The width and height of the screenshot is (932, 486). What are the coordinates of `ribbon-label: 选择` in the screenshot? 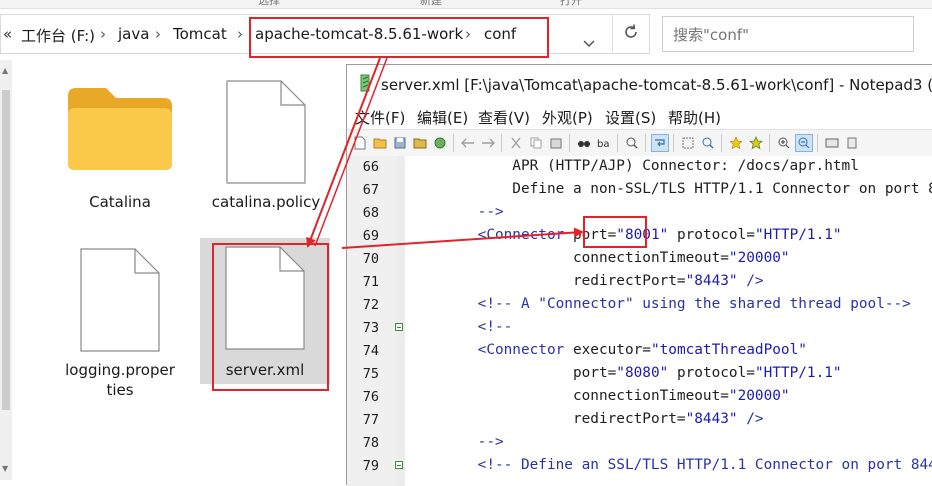 It's located at (269, 4).